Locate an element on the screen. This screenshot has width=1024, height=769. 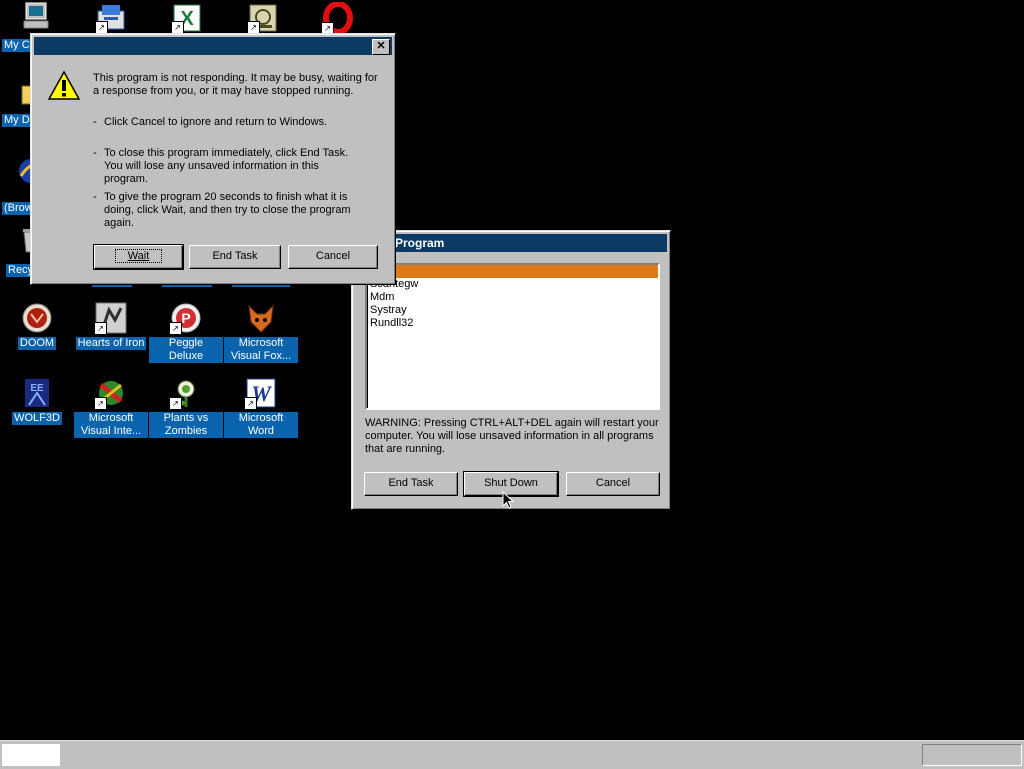
hearts-of-iron-icon: ↗ is located at coordinates (110, 318).